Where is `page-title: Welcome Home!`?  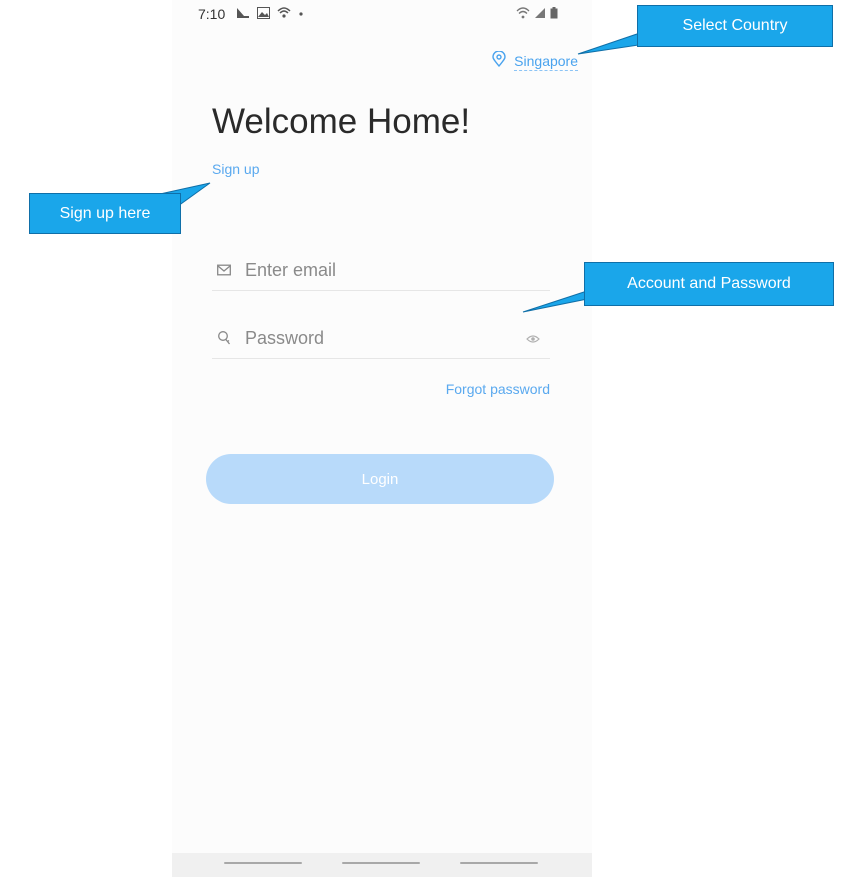
page-title: Welcome Home! is located at coordinates (341, 121).